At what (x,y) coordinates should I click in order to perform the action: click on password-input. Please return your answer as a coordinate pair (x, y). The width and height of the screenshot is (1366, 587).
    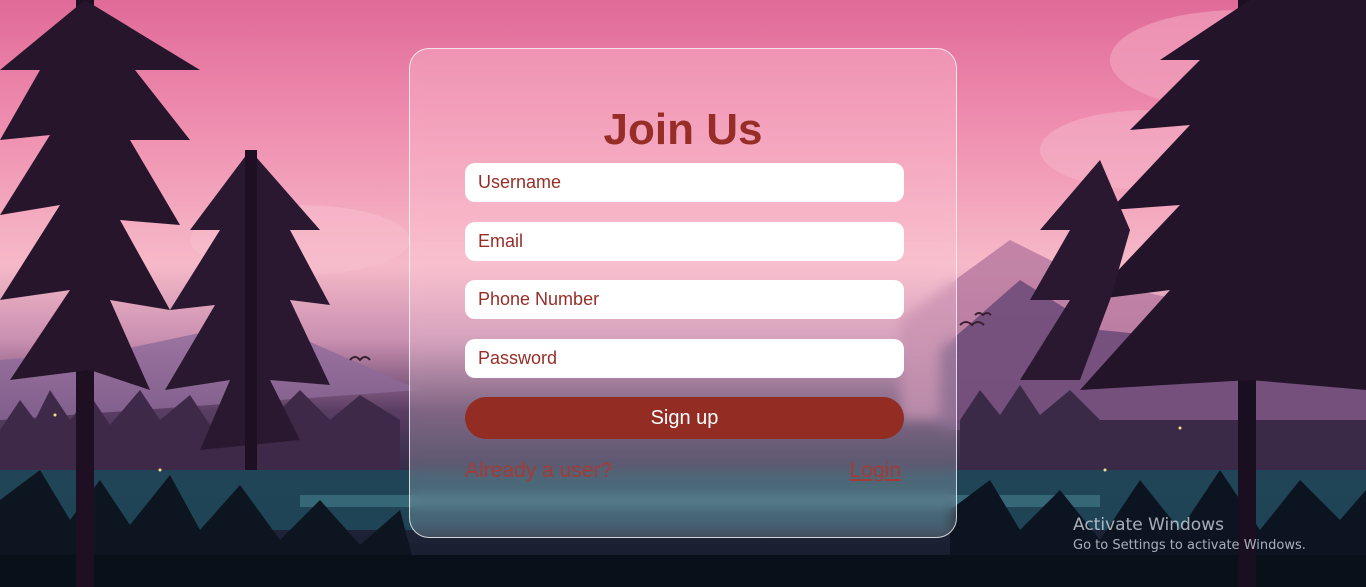
    Looking at the image, I should click on (684, 358).